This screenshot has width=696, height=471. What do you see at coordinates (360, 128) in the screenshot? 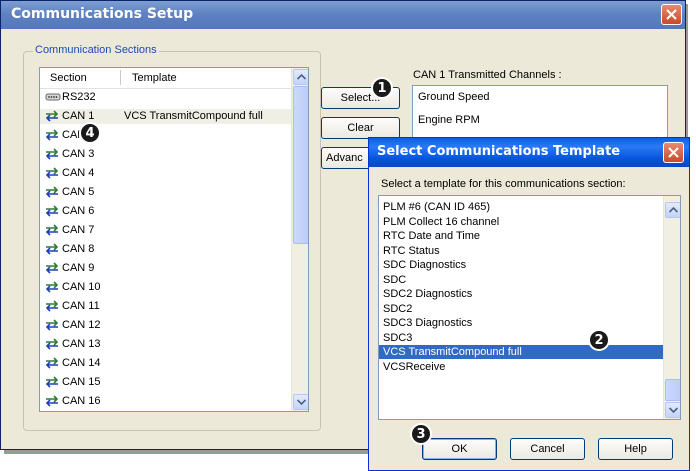
I see `clear-button: Clear` at bounding box center [360, 128].